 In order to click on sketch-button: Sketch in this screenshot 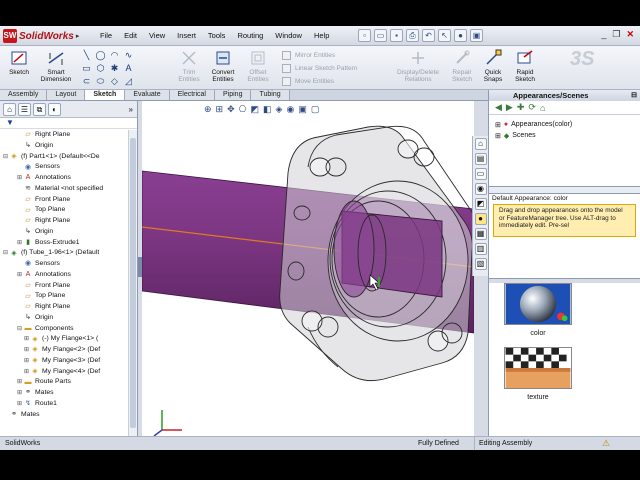, I will do `click(19, 62)`.